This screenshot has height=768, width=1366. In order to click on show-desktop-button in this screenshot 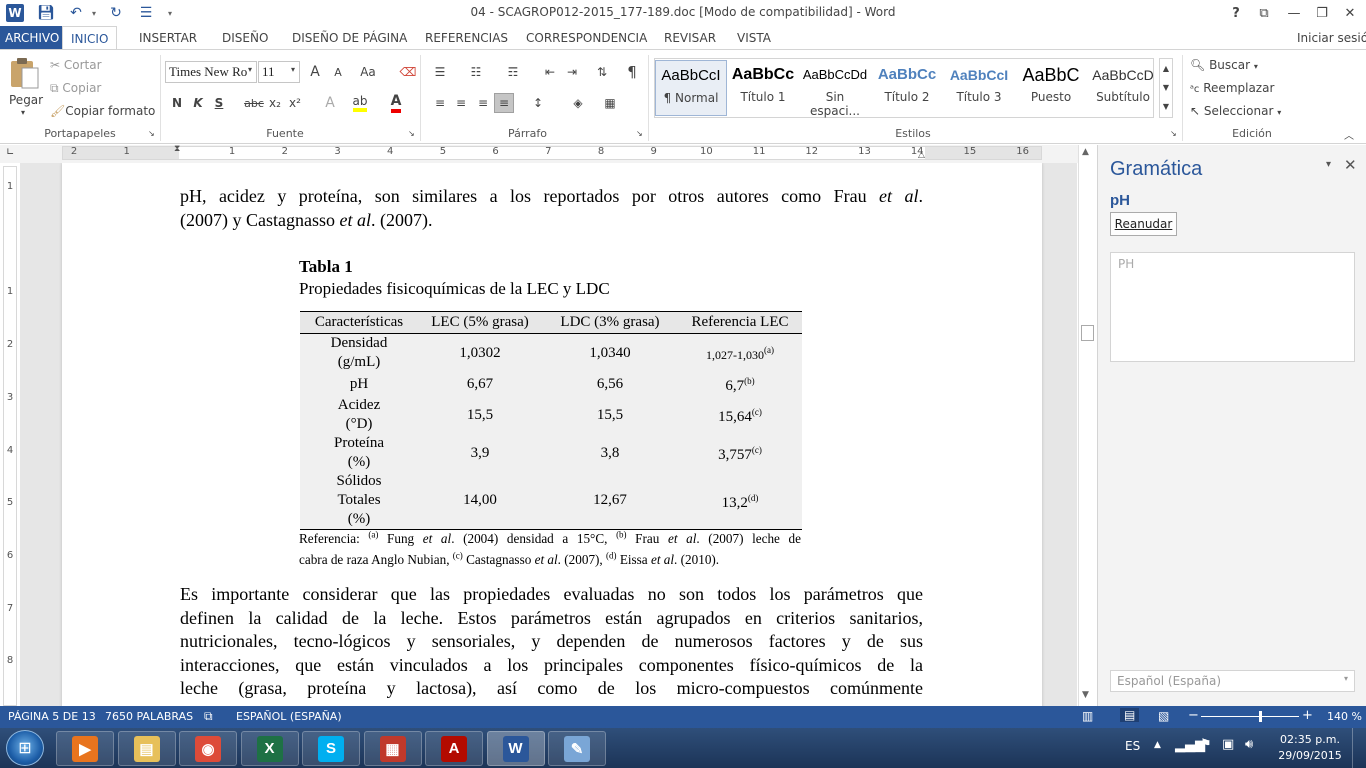, I will do `click(1359, 748)`.